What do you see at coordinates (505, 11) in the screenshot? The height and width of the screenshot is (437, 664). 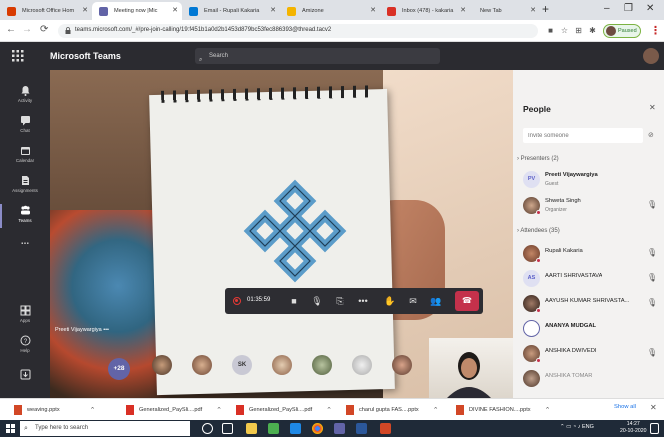 I see `browser-tab: New Tab ✕` at bounding box center [505, 11].